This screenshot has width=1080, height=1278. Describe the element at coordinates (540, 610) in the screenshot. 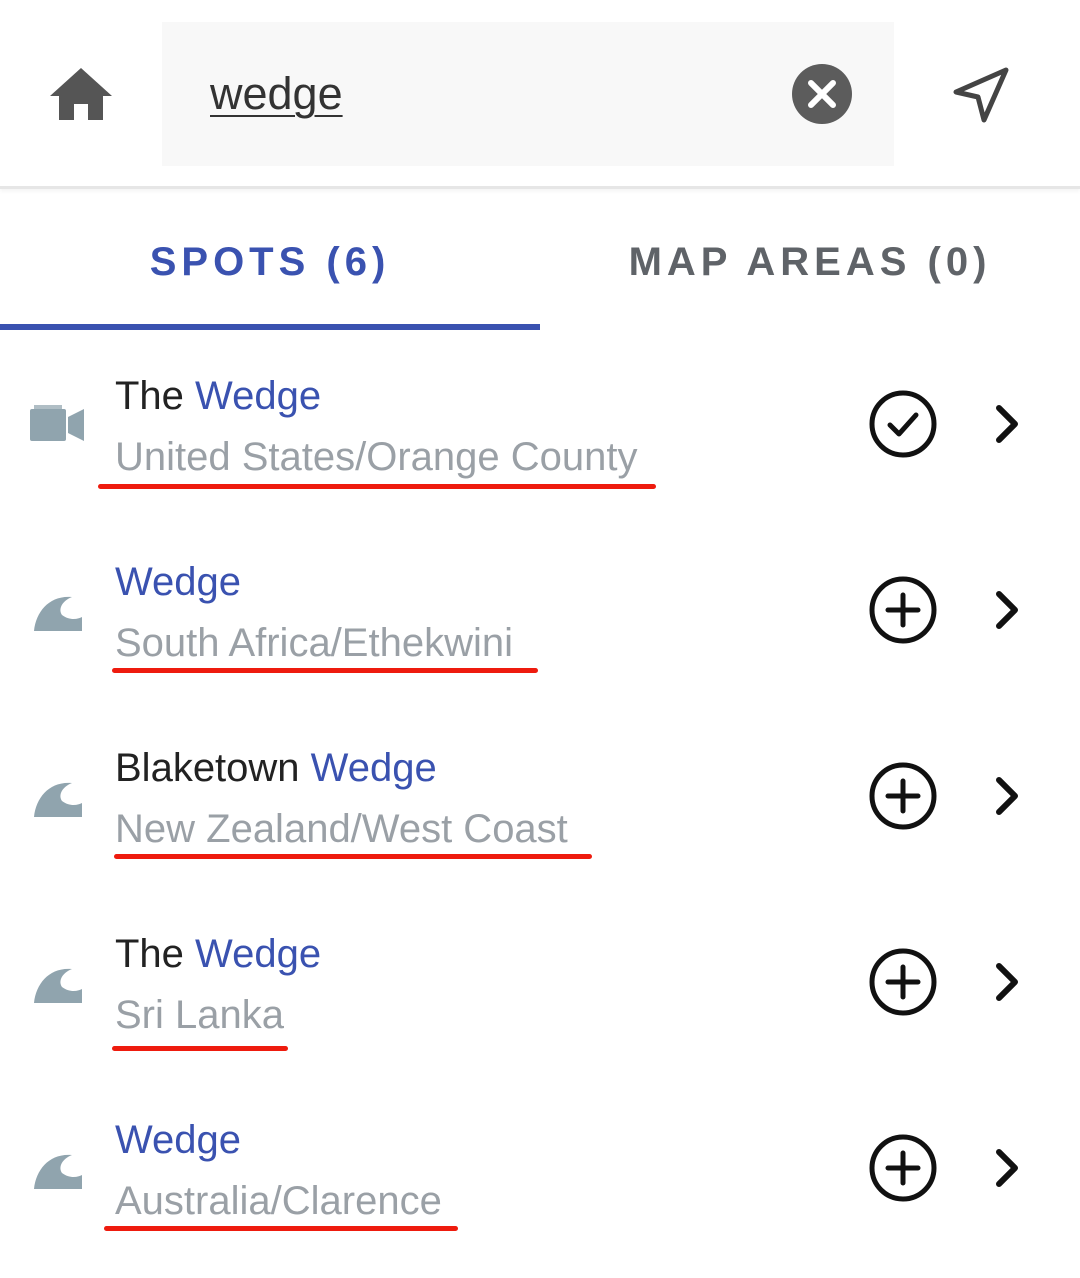

I see `list-item: Wedge South Africa/Ethekwini` at that location.